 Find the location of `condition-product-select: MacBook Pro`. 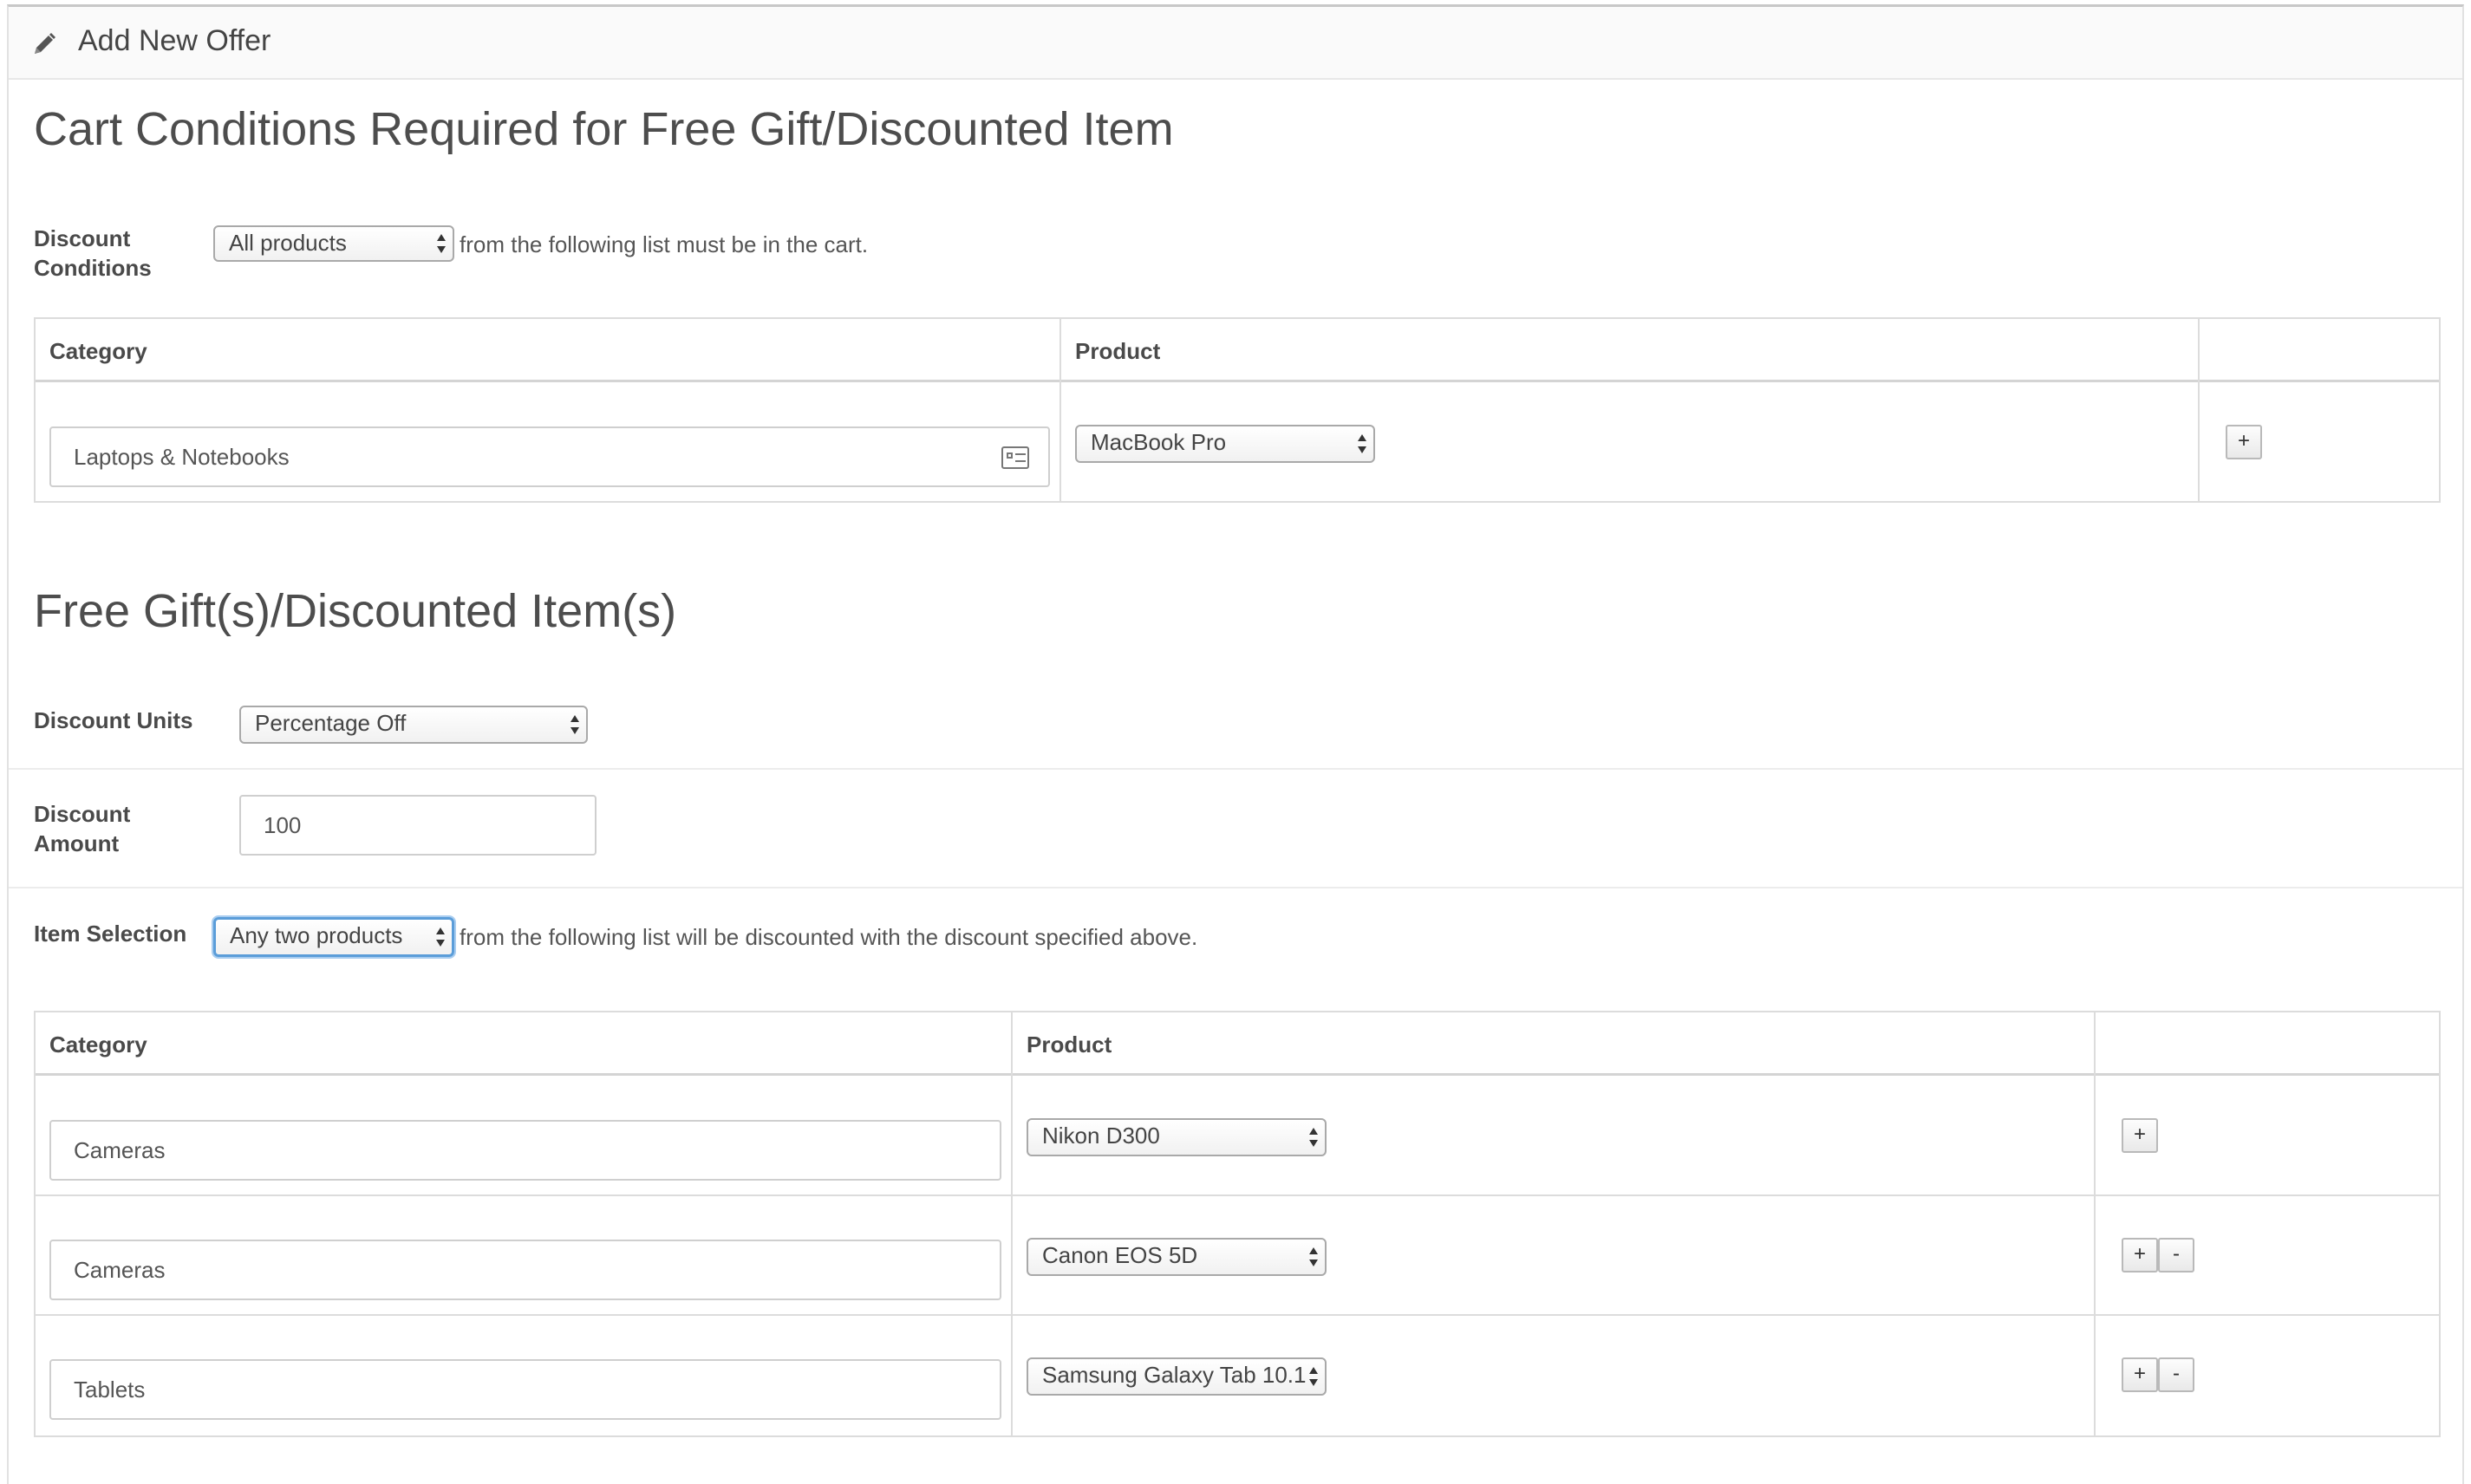

condition-product-select: MacBook Pro is located at coordinates (1225, 444).